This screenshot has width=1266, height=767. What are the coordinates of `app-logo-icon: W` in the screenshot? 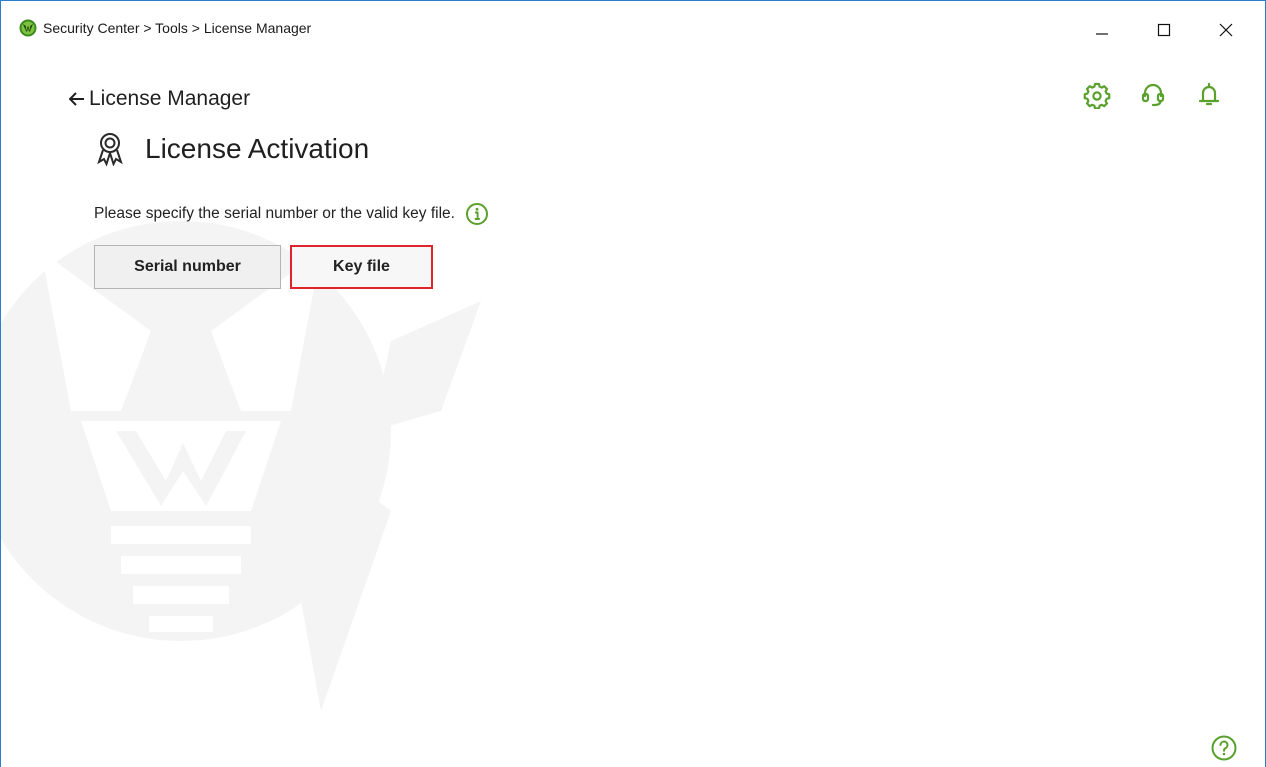 It's located at (28, 28).